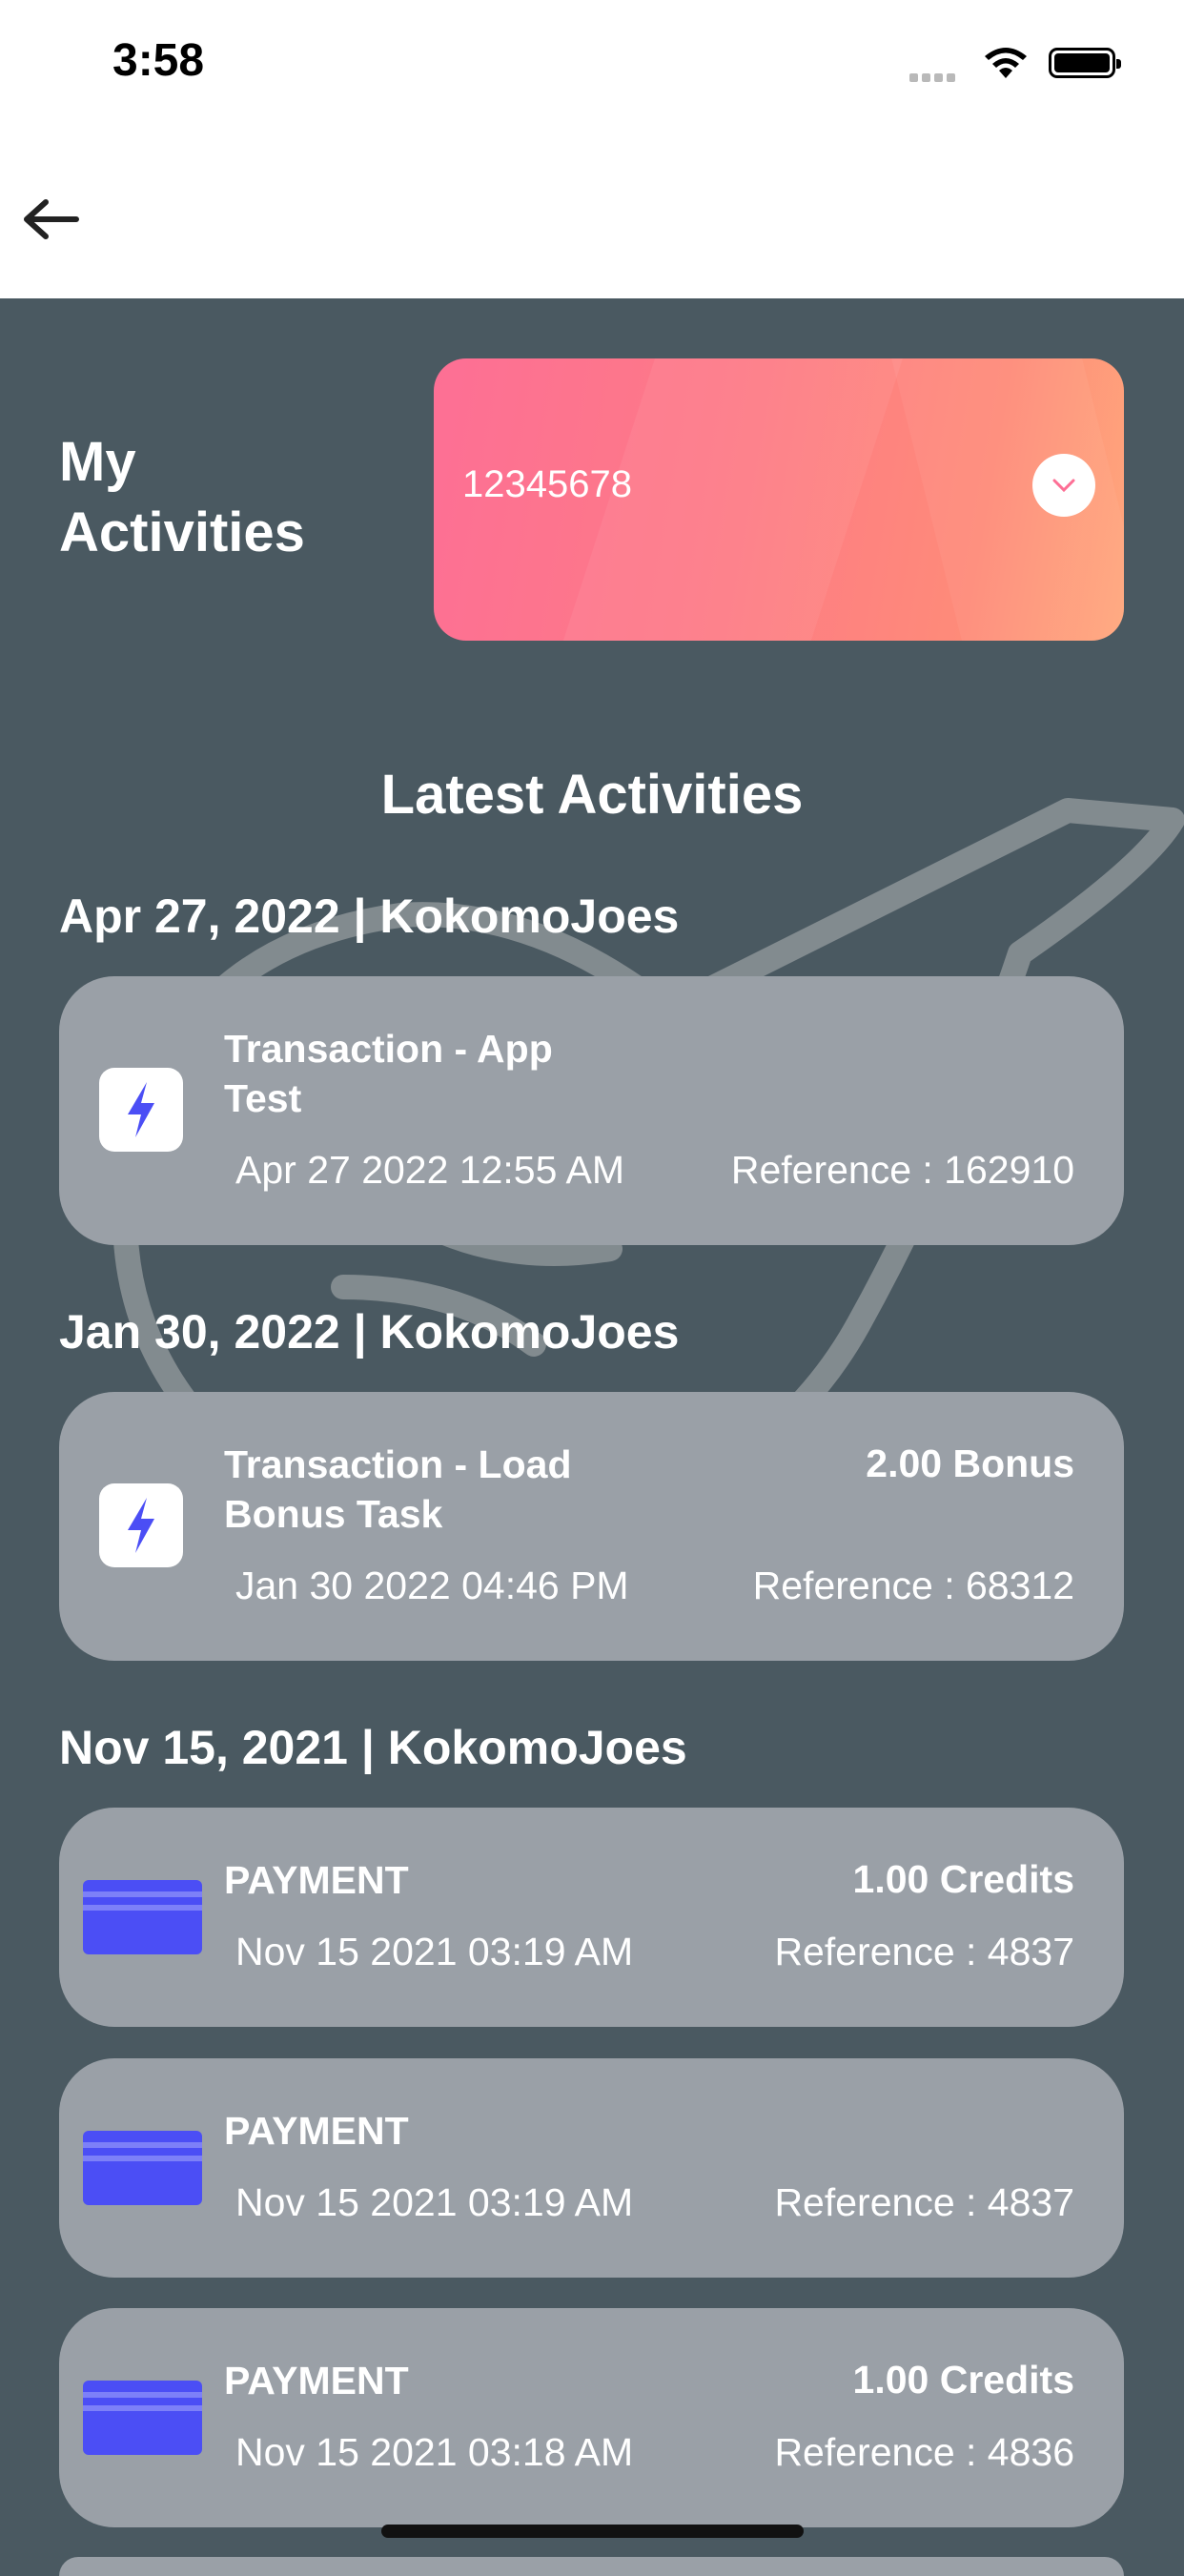 Image resolution: width=1184 pixels, height=2576 pixels. Describe the element at coordinates (1085, 63) in the screenshot. I see `battery-icon` at that location.